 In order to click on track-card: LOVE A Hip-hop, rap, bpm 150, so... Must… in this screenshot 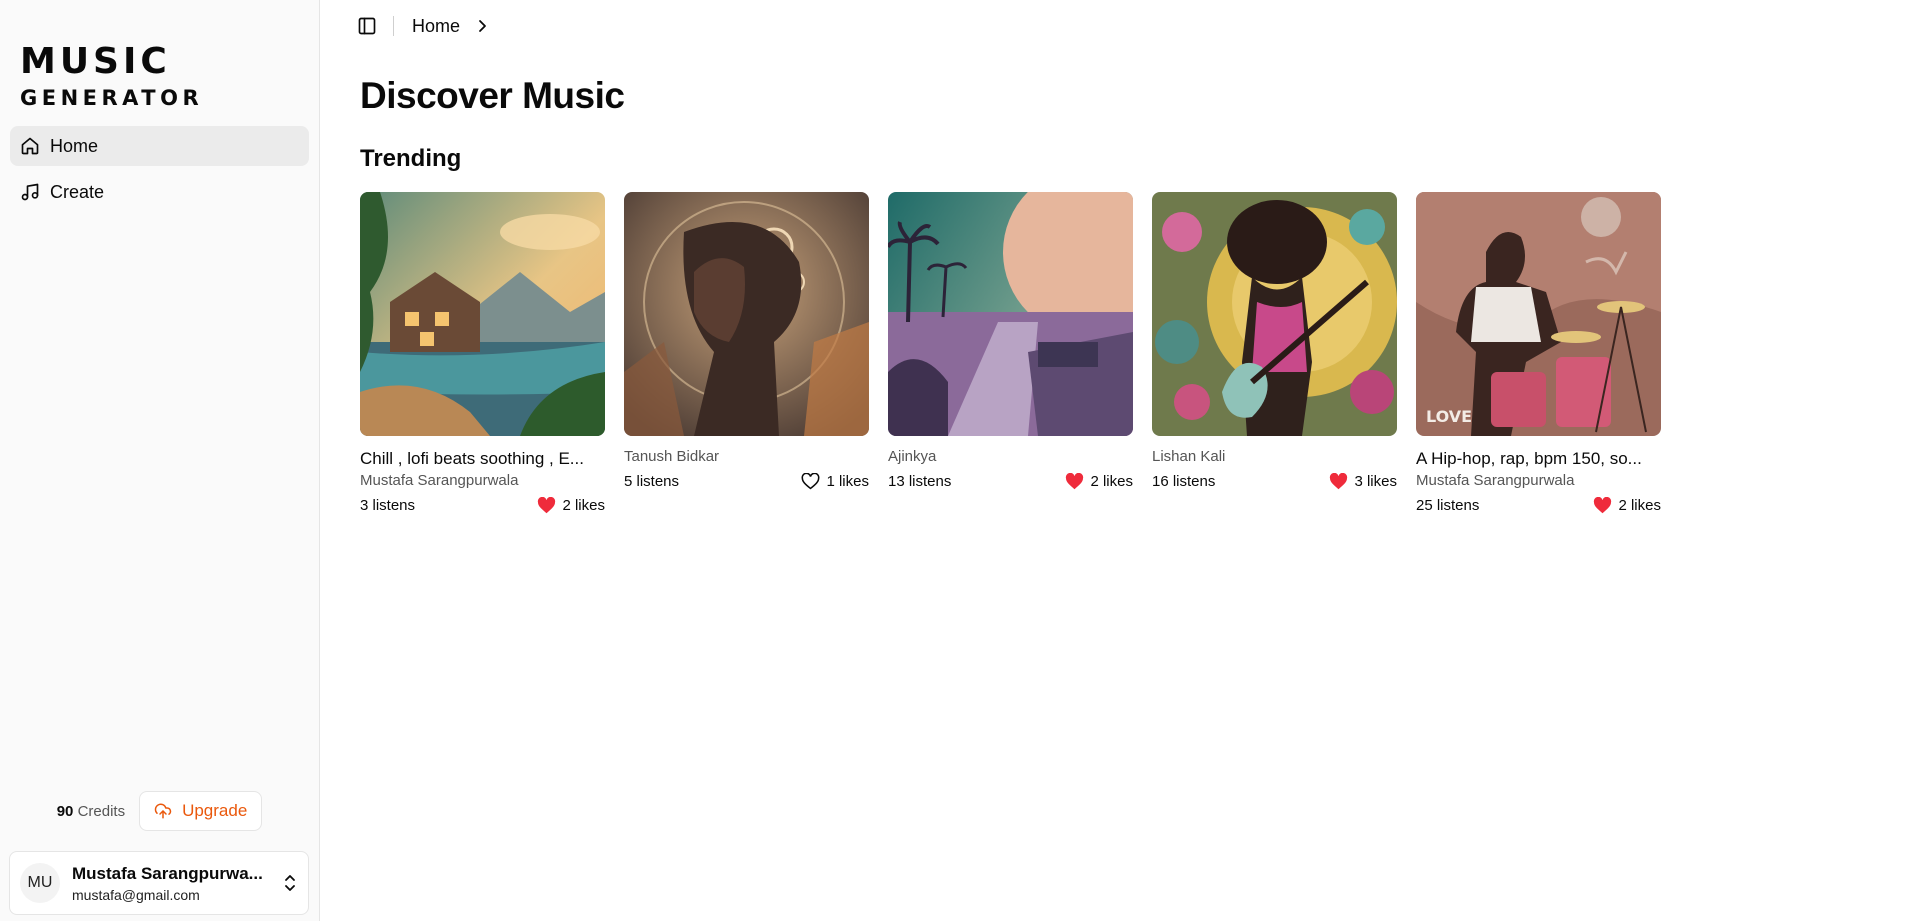, I will do `click(1538, 353)`.